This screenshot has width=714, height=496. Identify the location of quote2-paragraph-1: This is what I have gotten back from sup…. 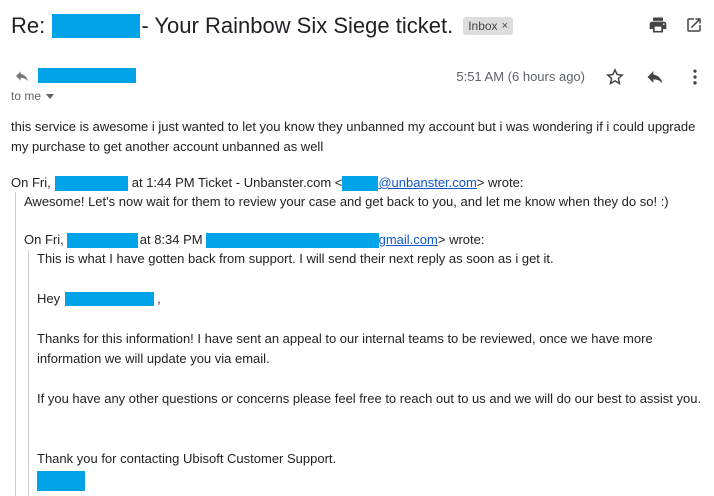
(295, 258).